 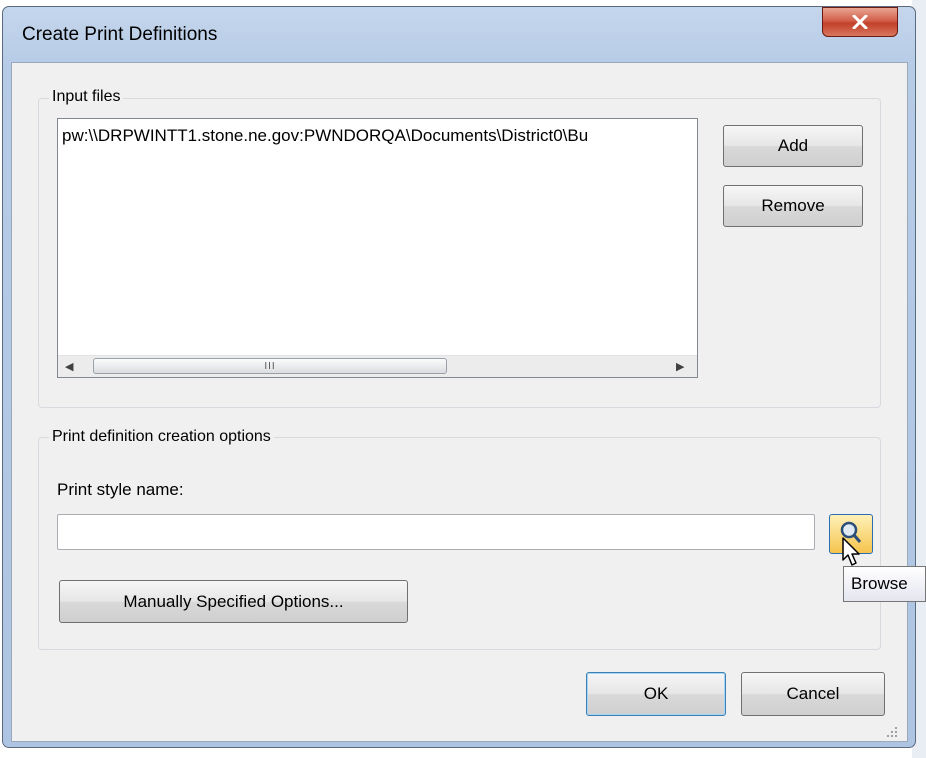 I want to click on cancel-button: Cancel, so click(x=813, y=694).